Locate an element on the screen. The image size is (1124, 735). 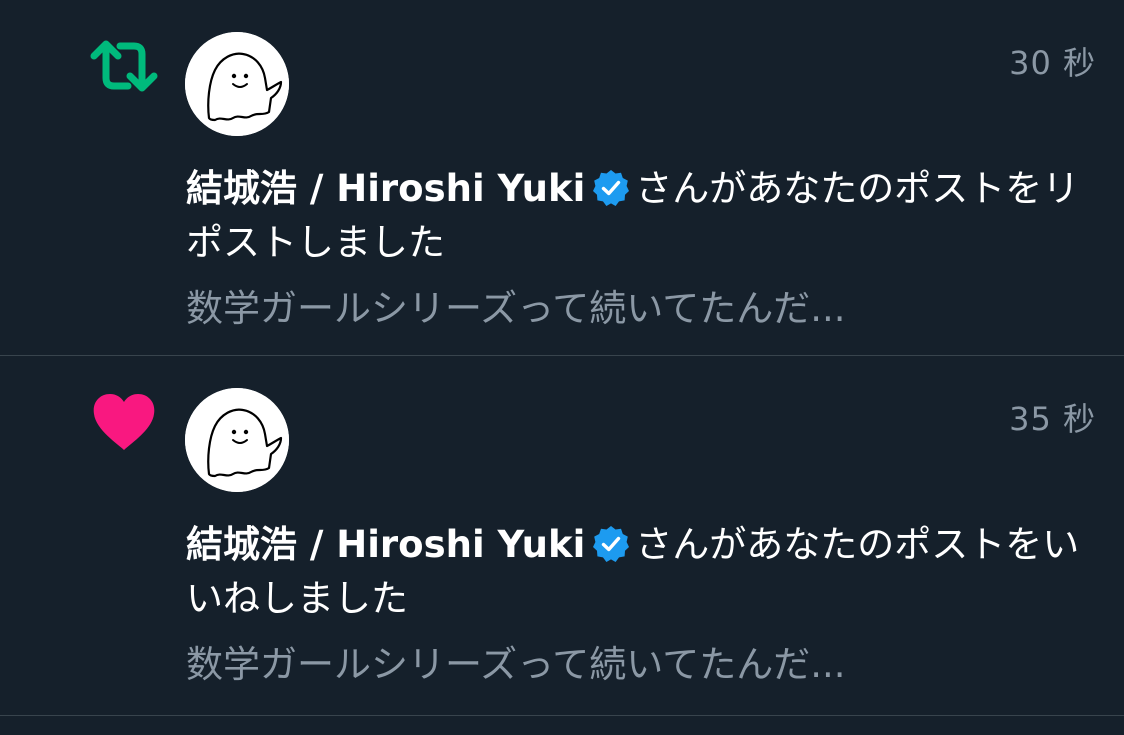
repost-icon is located at coordinates (124, 66).